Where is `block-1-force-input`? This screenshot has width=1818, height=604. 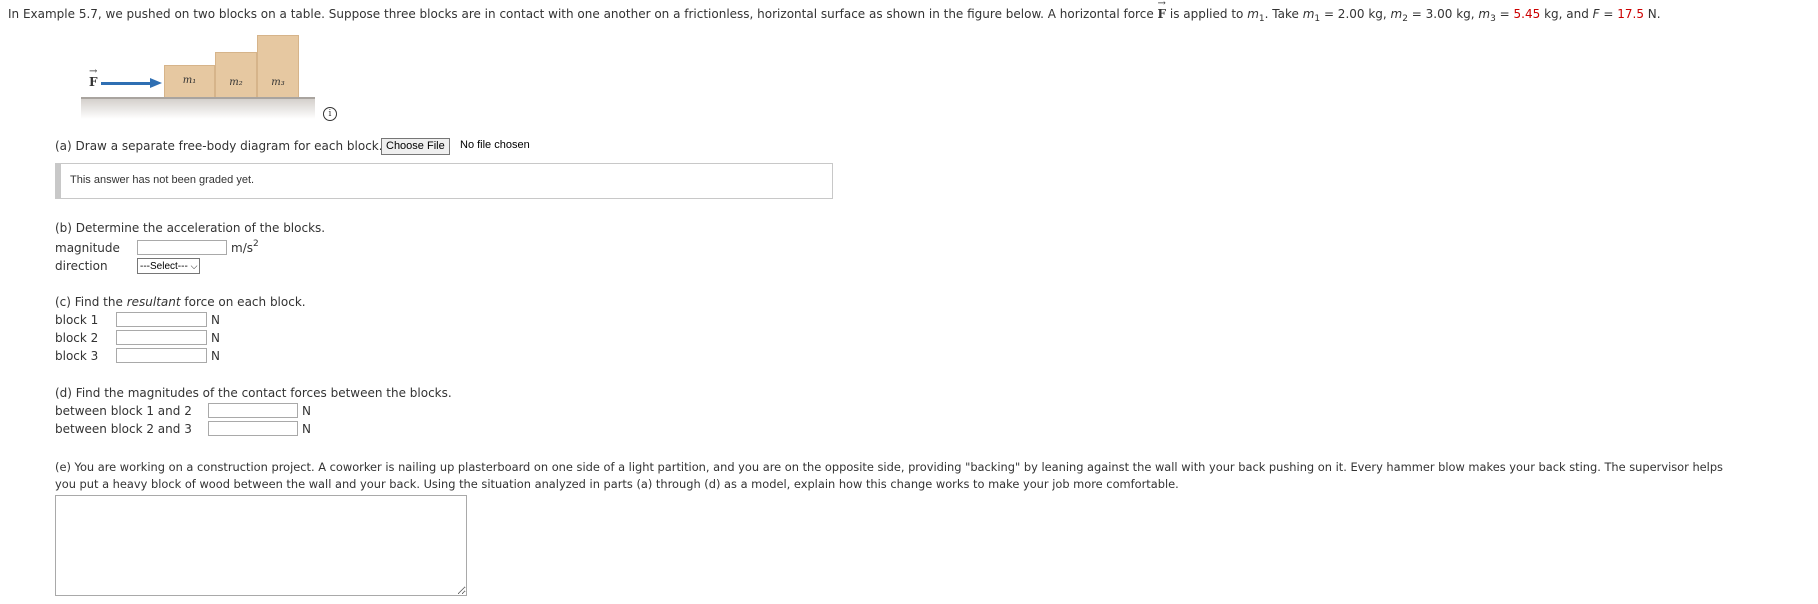 block-1-force-input is located at coordinates (161, 319).